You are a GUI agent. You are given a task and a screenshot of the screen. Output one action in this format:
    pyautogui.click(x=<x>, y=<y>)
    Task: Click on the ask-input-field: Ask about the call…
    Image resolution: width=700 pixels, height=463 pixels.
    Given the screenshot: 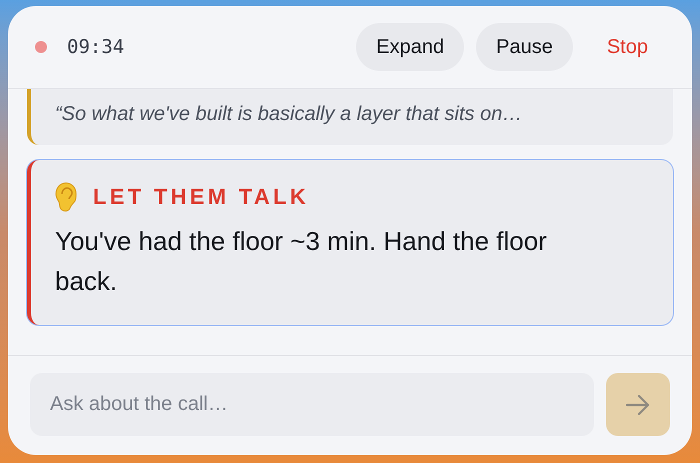 What is the action you would take?
    pyautogui.click(x=312, y=404)
    